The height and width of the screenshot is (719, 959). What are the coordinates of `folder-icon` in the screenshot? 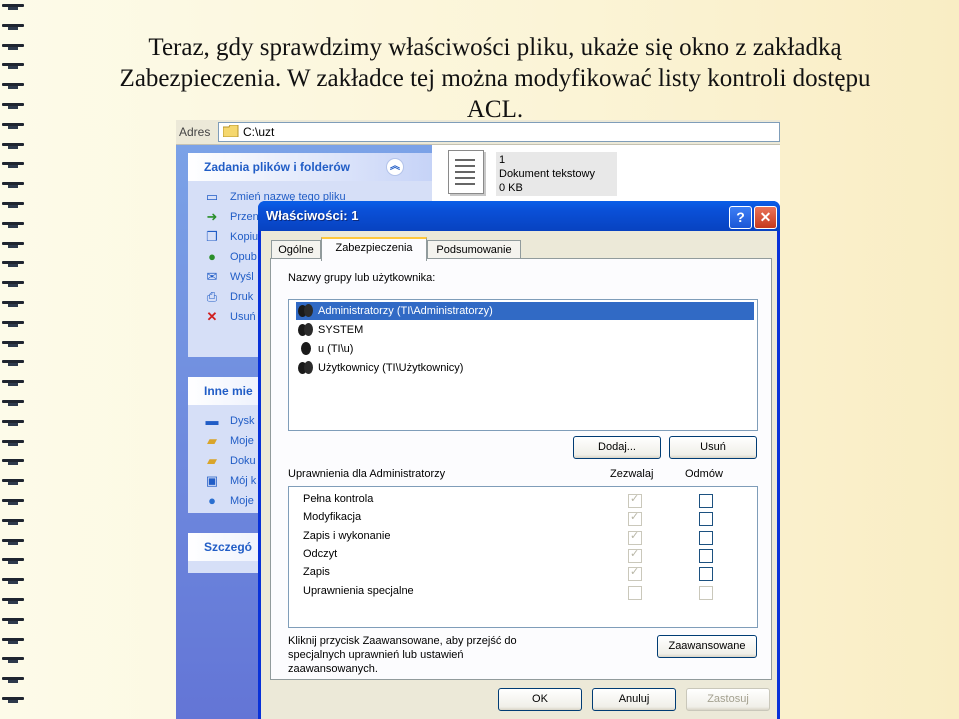 It's located at (231, 131).